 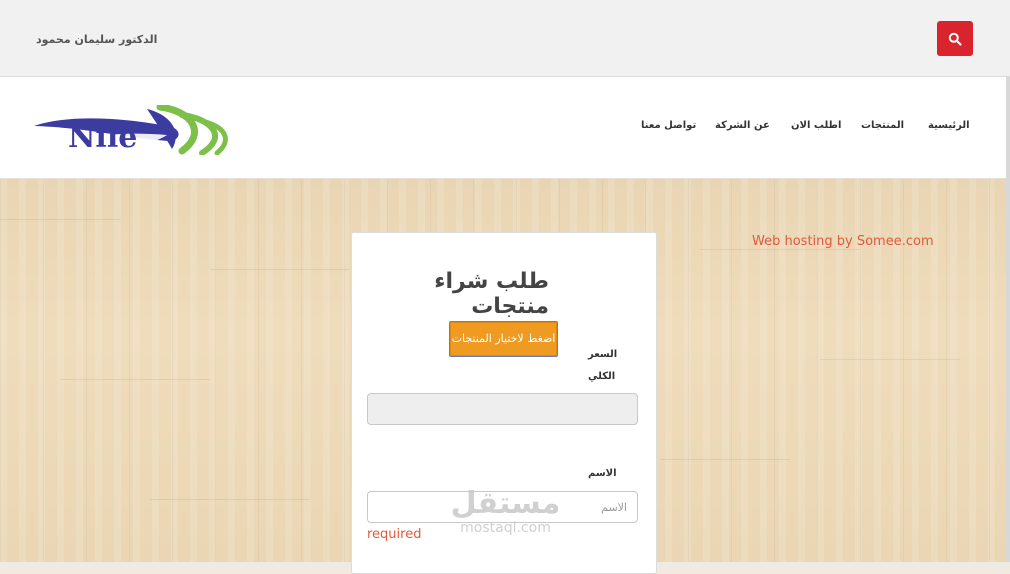 I want to click on search-button, so click(x=955, y=38).